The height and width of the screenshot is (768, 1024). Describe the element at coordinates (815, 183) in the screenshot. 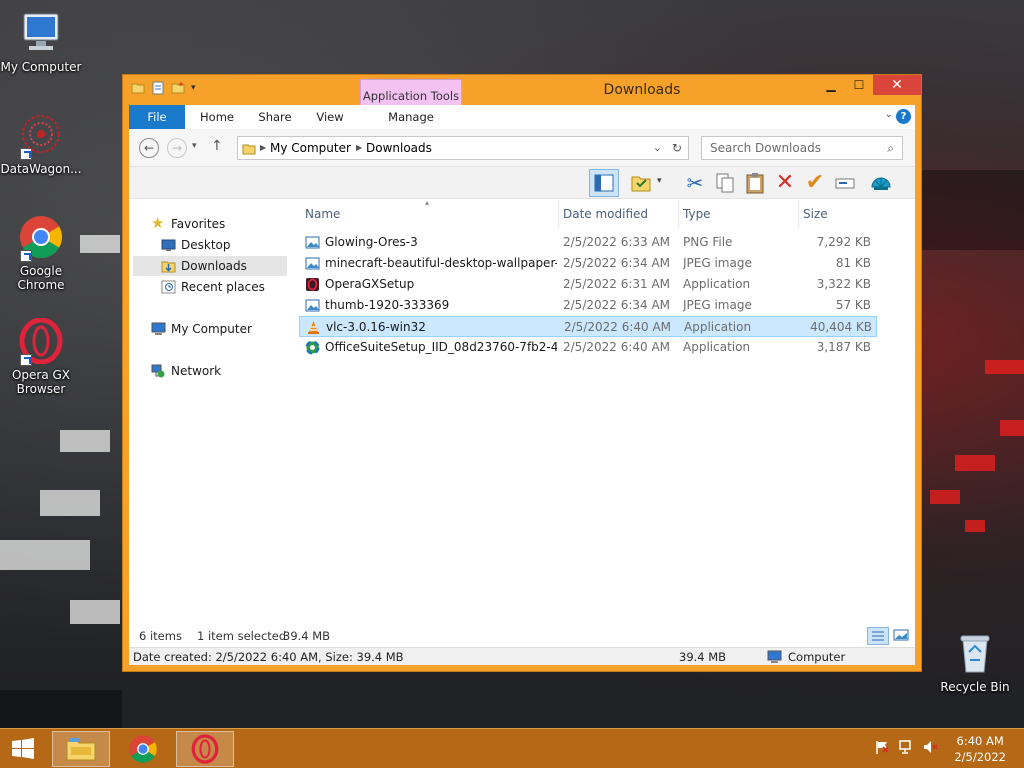

I see `checkmark-icon: ✔` at that location.